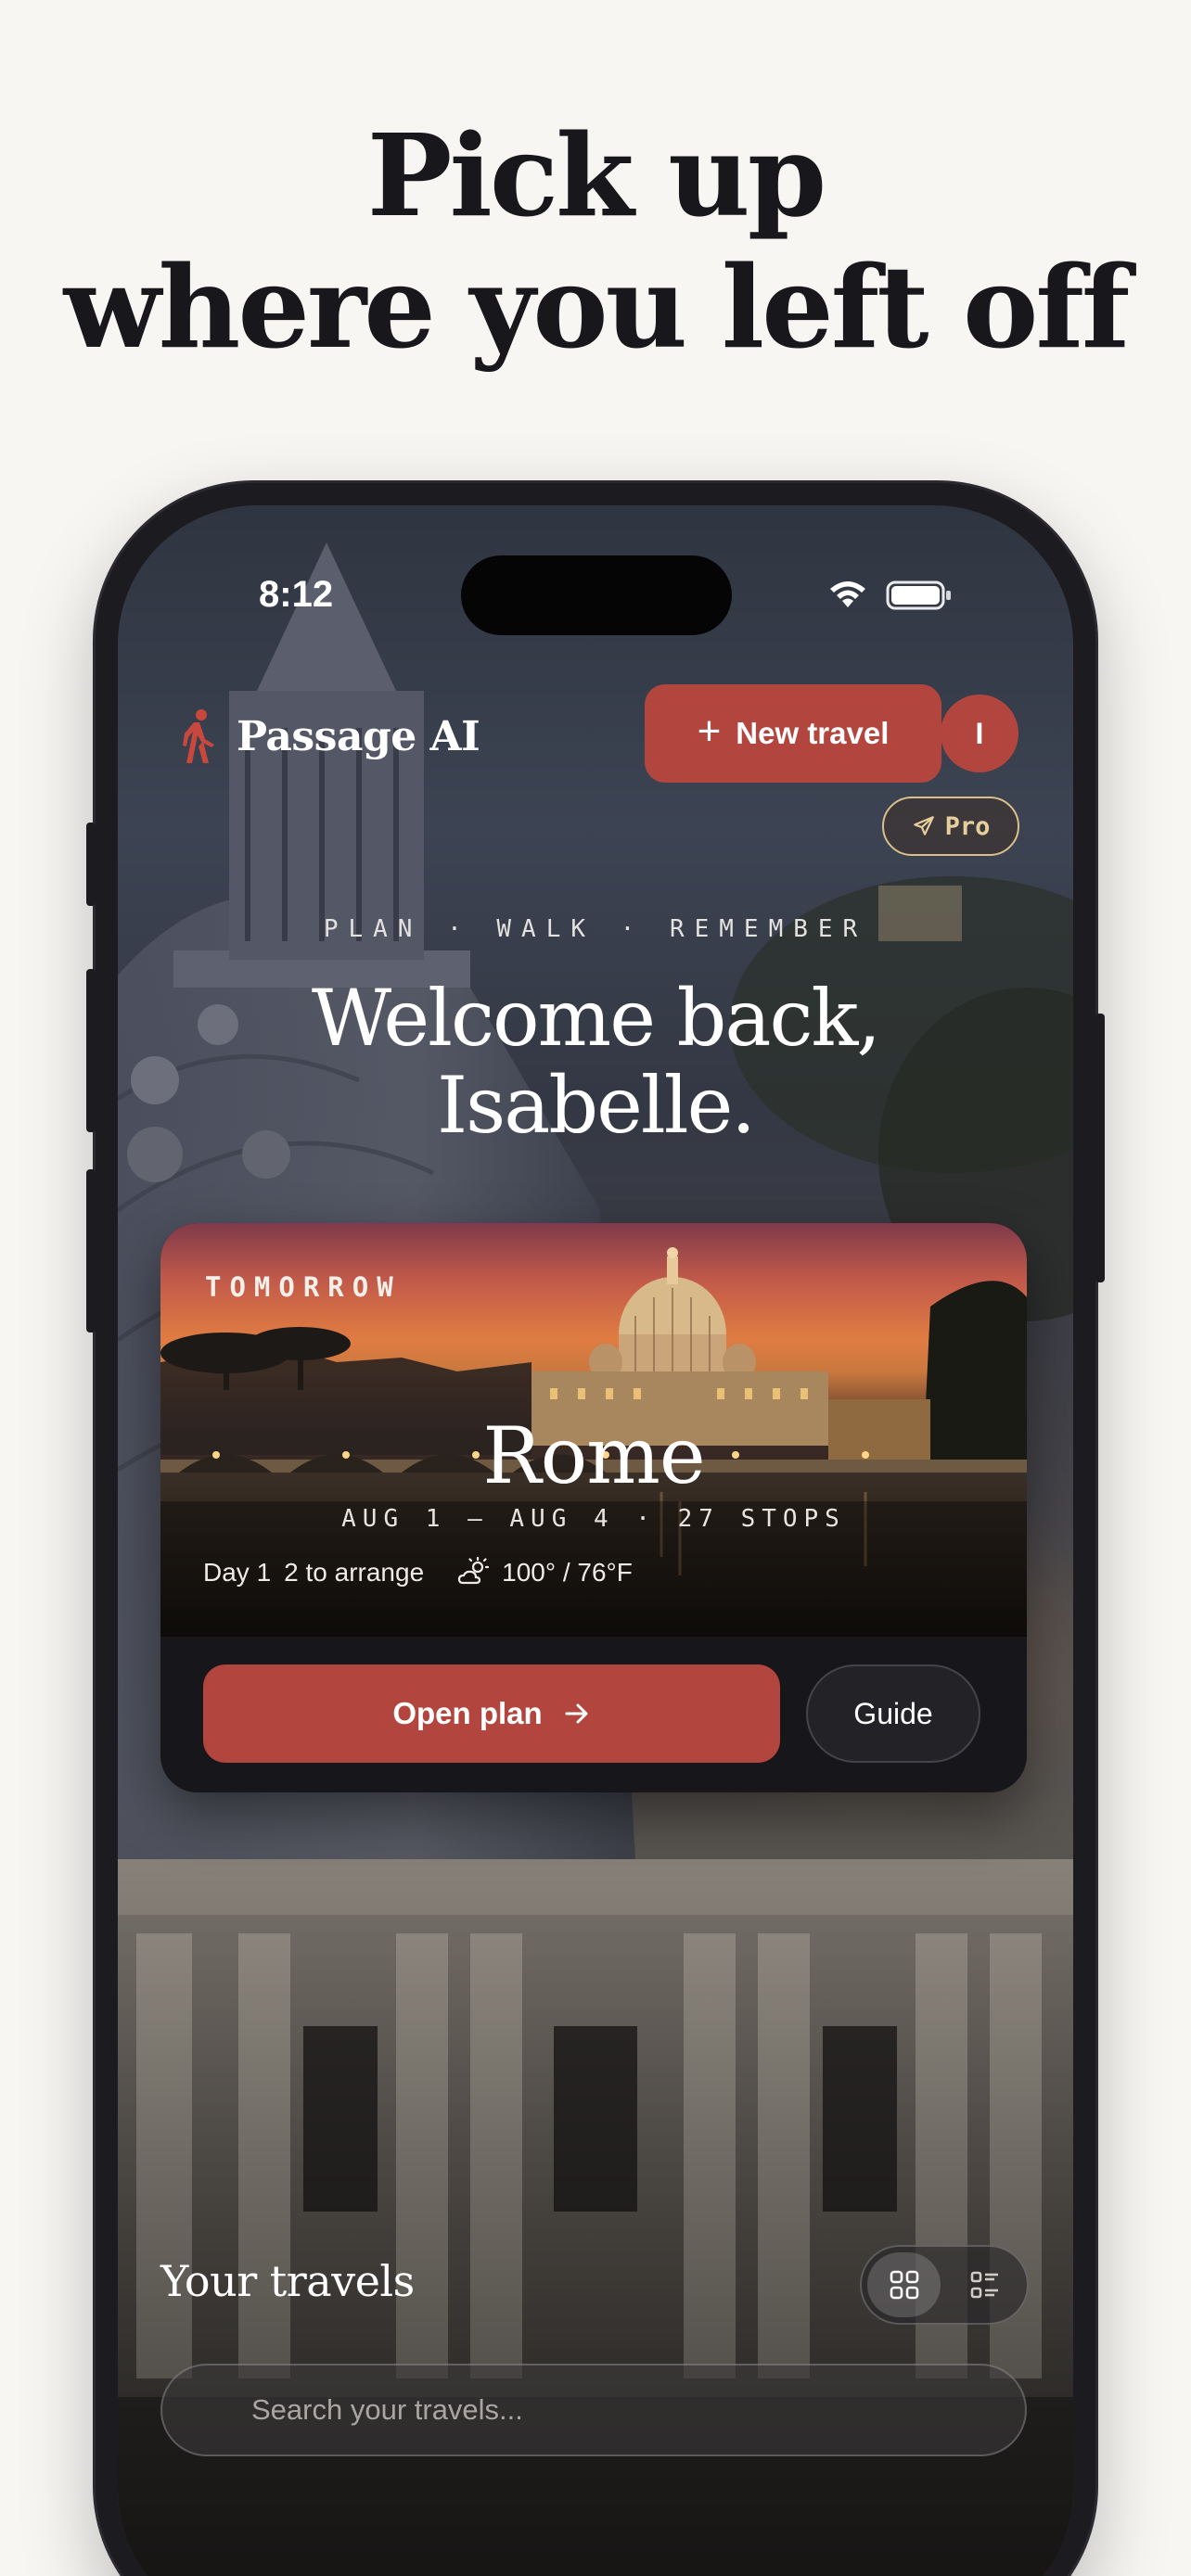 The height and width of the screenshot is (2576, 1191). Describe the element at coordinates (354, 1572) in the screenshot. I see `trip-arrange-count: 2 to arrange` at that location.